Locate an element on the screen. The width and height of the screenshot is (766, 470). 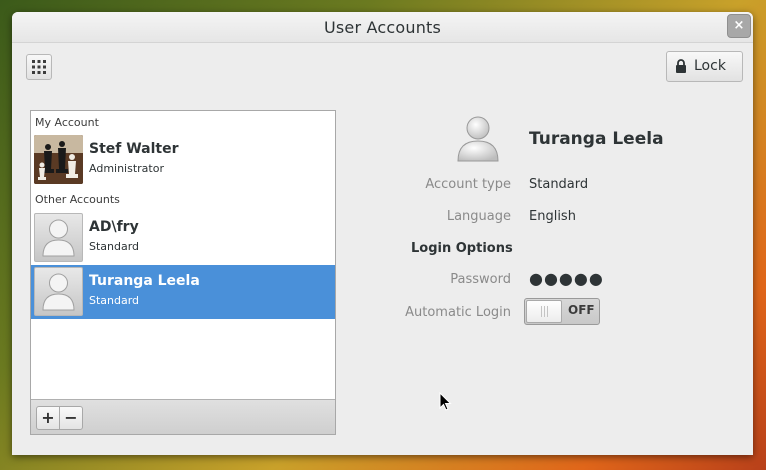
detail-user-name: Turanga Leela is located at coordinates (596, 139).